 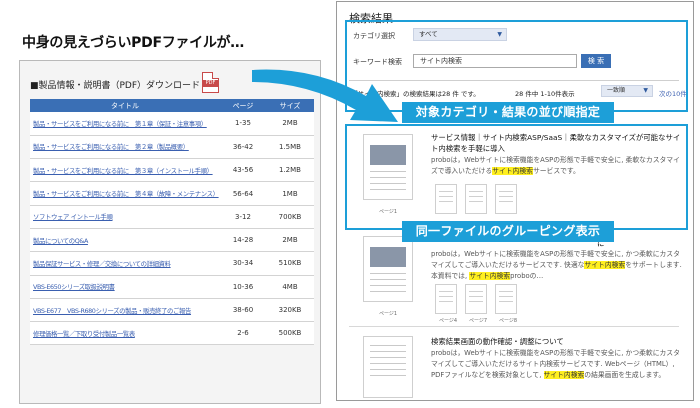 I want to click on result-title-link: 検索結果画面の動作確認・調整について, so click(x=556, y=341).